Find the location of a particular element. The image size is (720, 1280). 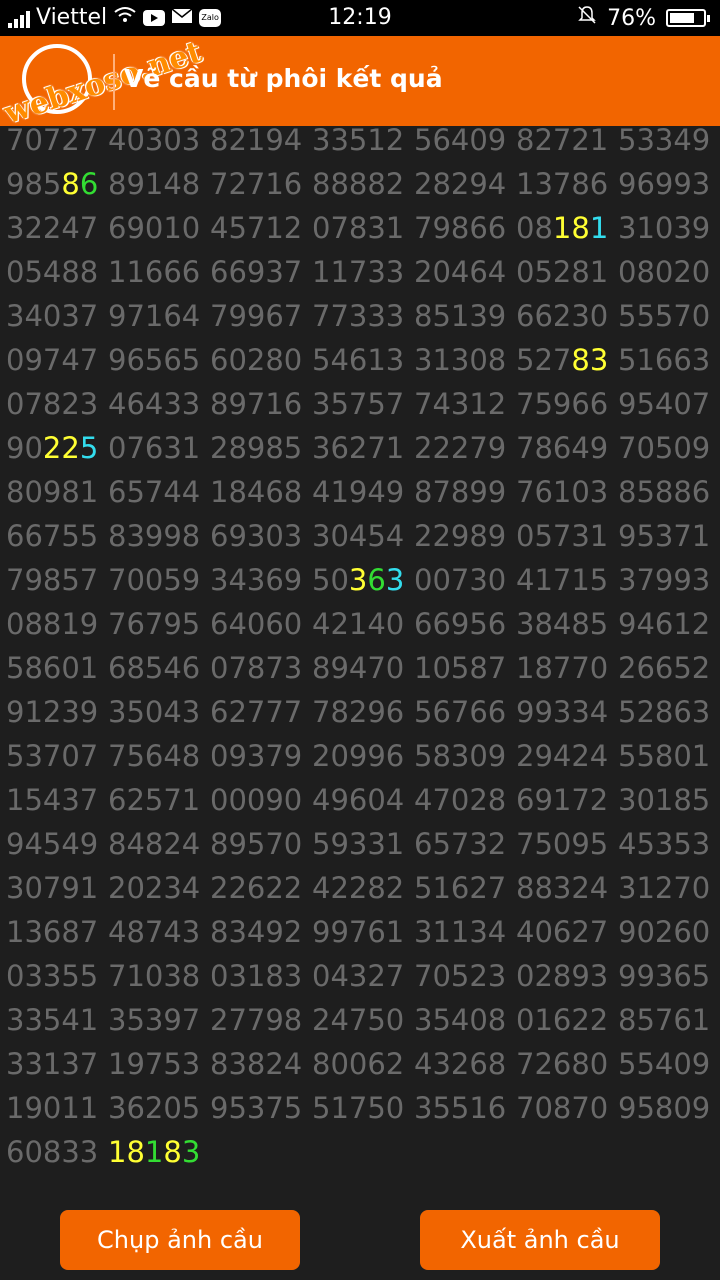

grid-cell: 20996 is located at coordinates (358, 756).